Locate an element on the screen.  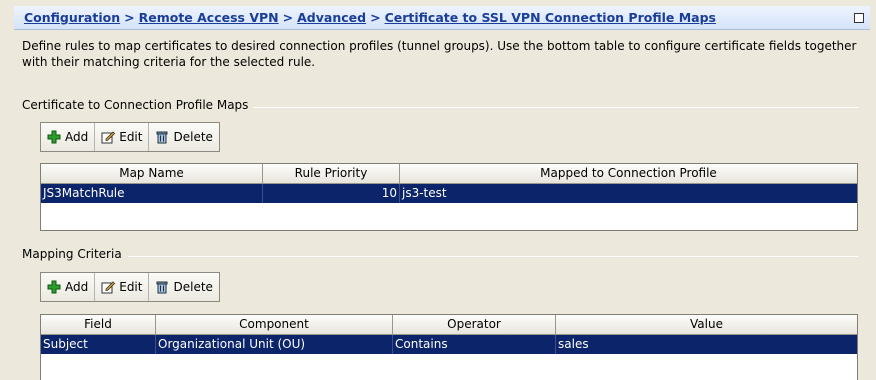
column-header-operator: Operator is located at coordinates (474, 325).